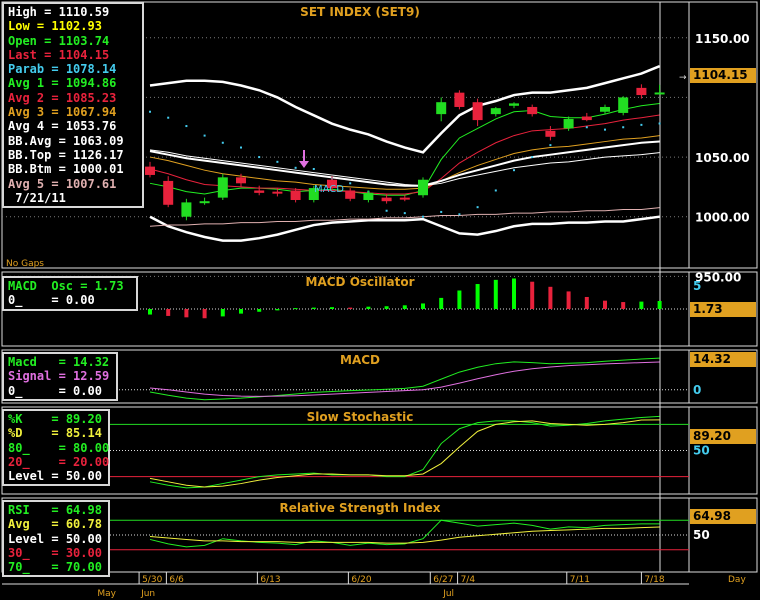  What do you see at coordinates (83, 510) in the screenshot?
I see `legend-value: 64.98` at bounding box center [83, 510].